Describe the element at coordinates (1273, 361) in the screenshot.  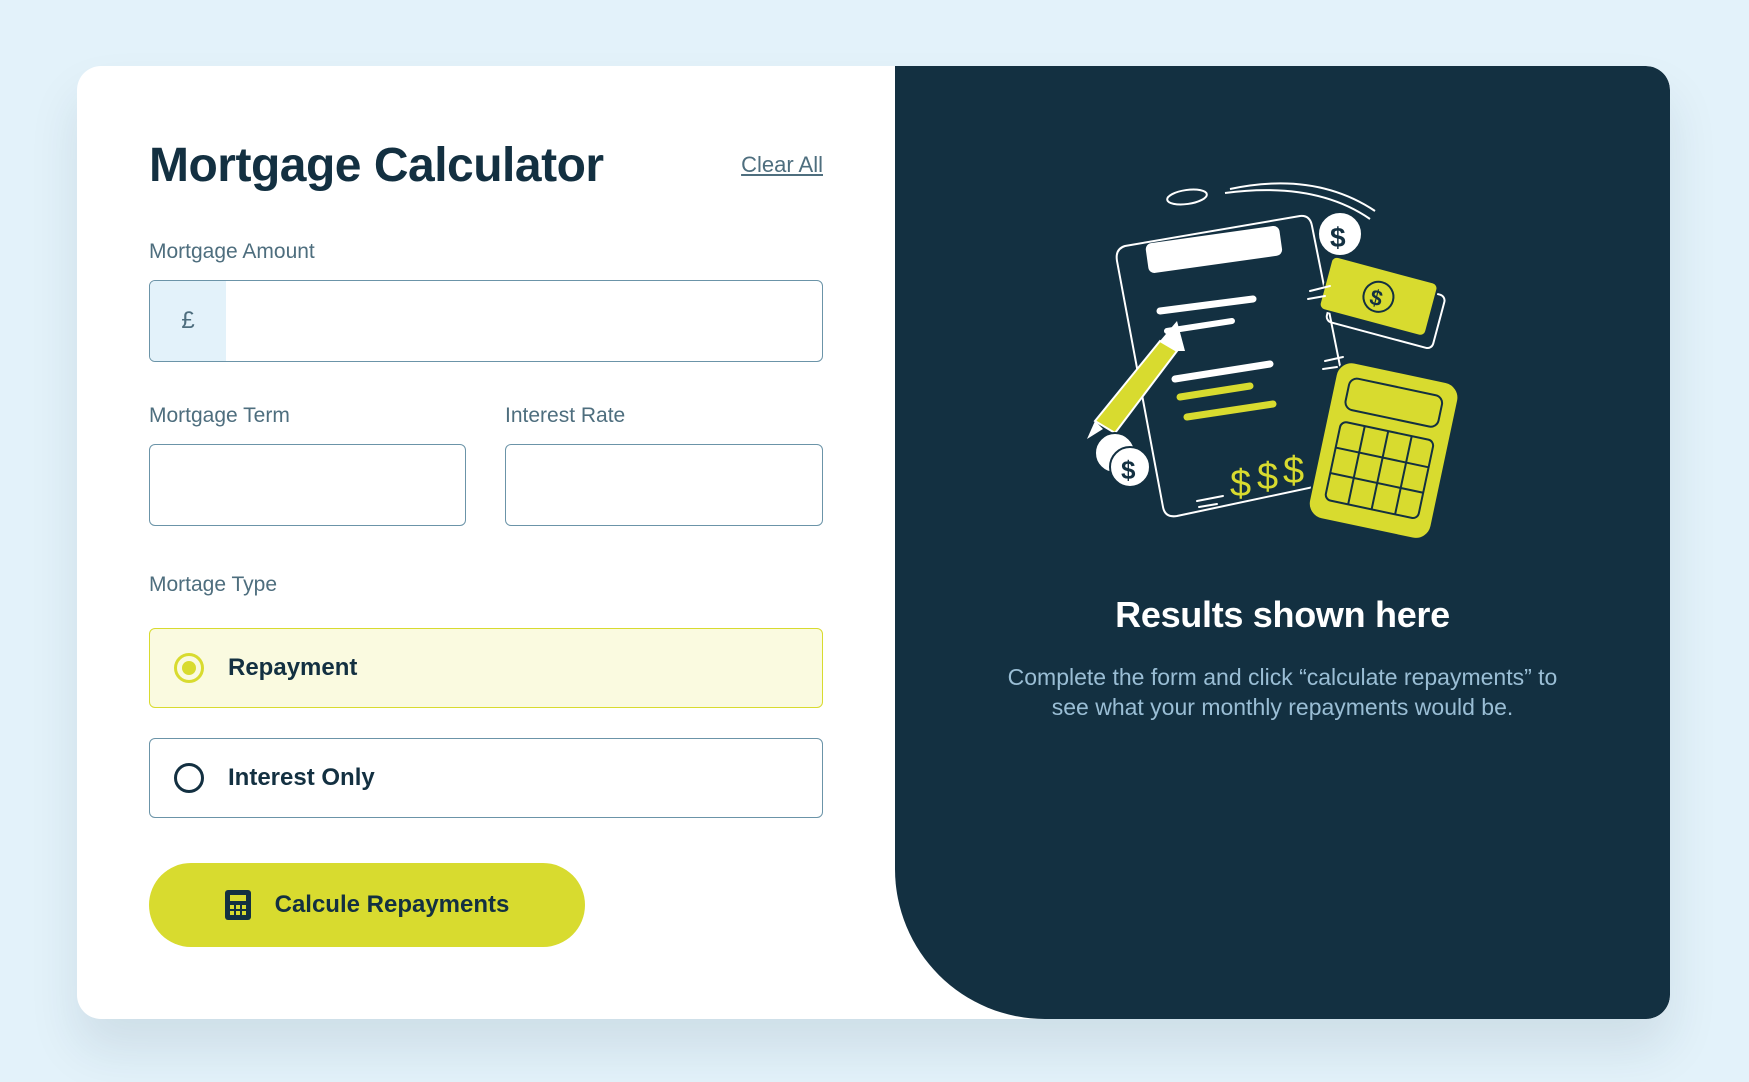
I see `empty-results-illustration: $ $ $ $ $ $` at that location.